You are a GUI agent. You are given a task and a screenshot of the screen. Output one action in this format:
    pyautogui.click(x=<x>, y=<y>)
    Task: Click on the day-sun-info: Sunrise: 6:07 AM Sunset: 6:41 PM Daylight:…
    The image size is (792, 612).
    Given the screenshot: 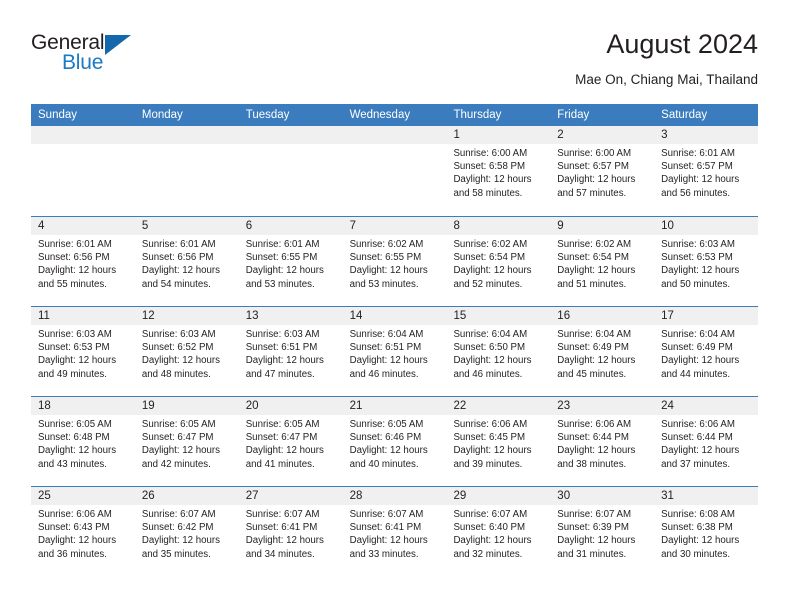 What is the action you would take?
    pyautogui.click(x=395, y=533)
    